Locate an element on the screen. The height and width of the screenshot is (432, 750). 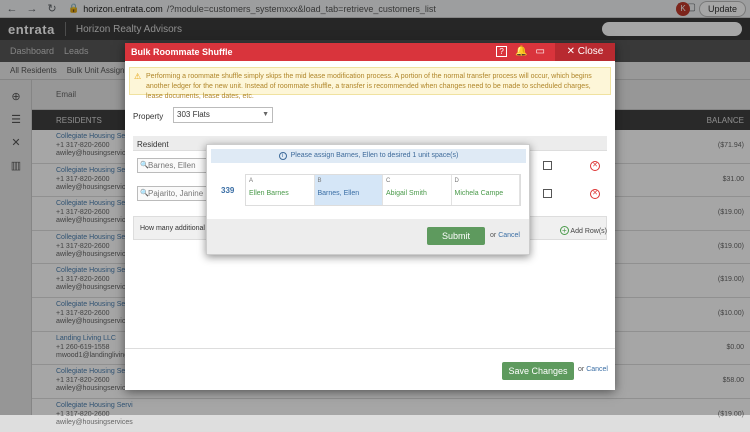
space-occupant: Michela Campe is located at coordinates (479, 193).